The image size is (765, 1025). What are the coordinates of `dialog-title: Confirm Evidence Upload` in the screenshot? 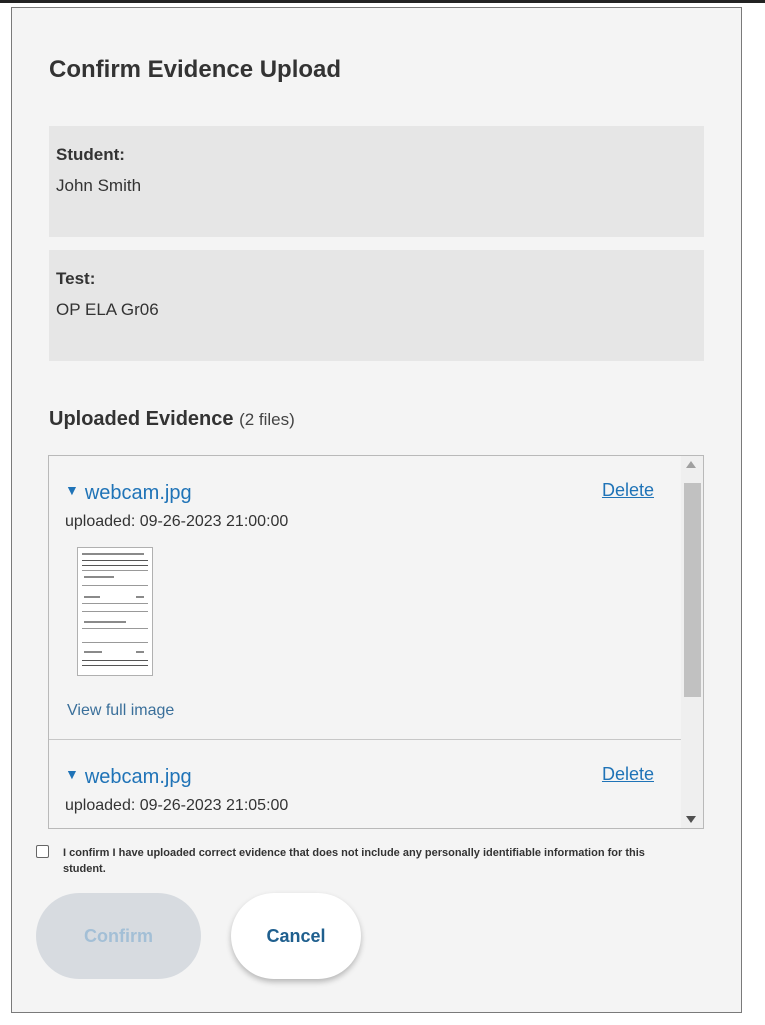 It's located at (195, 69).